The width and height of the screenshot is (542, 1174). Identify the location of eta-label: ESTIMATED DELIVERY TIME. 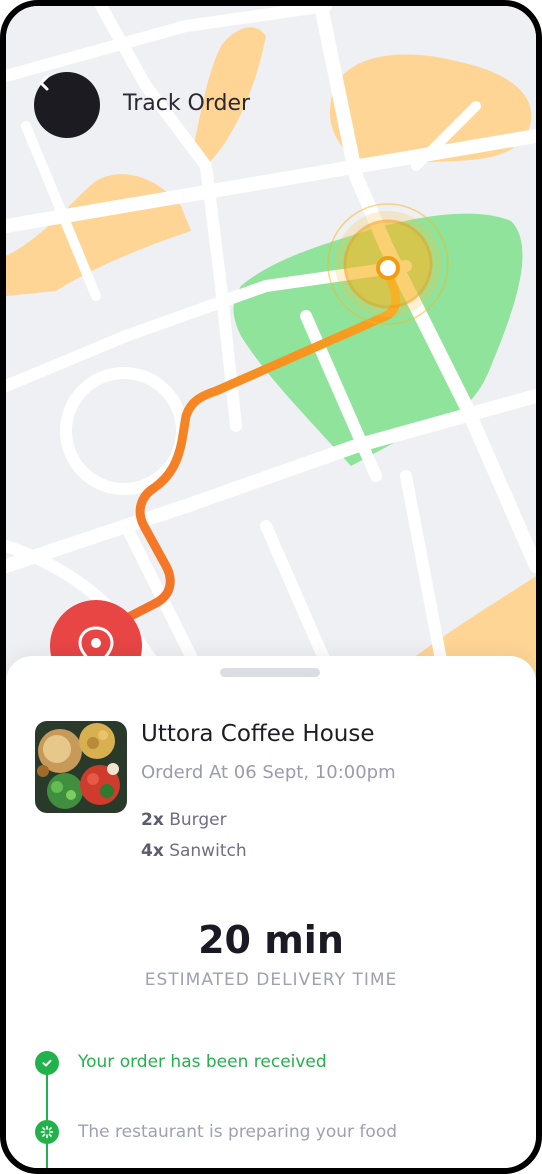
(271, 980).